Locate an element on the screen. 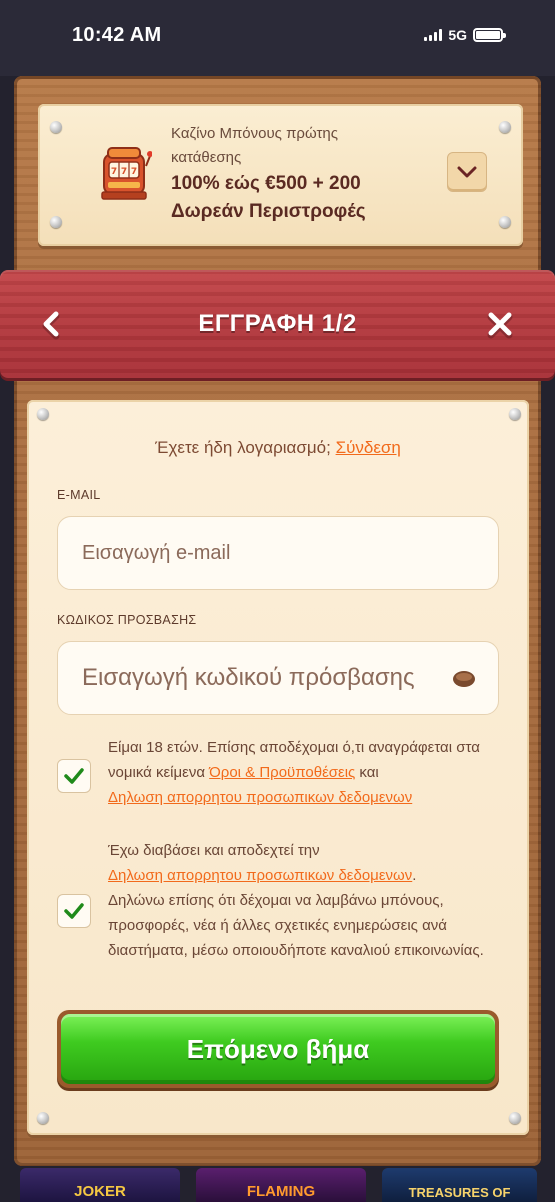 This screenshot has height=1202, width=555. eye-icon is located at coordinates (464, 679).